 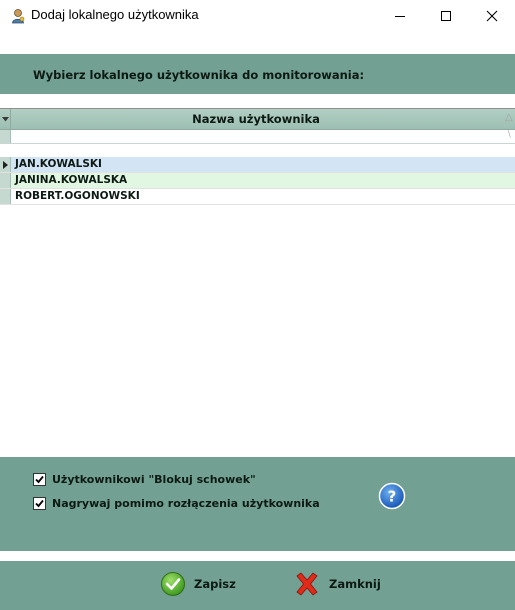 What do you see at coordinates (77, 196) in the screenshot?
I see `username-cell: ROBERT.OGONOWSKI` at bounding box center [77, 196].